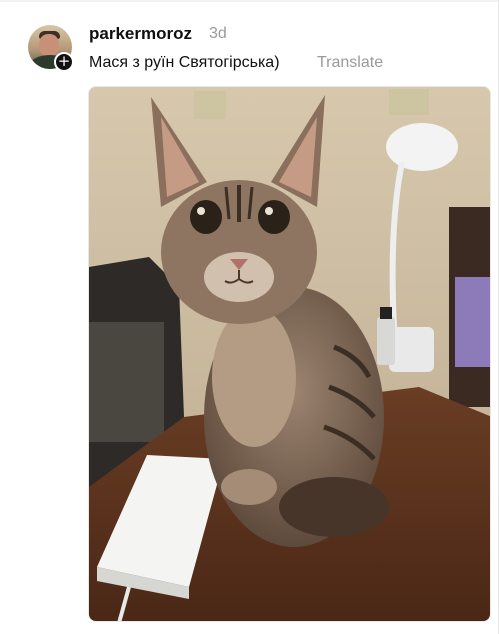 Image resolution: width=499 pixels, height=634 pixels. Describe the element at coordinates (140, 34) in the screenshot. I see `username: parkermoroz` at that location.